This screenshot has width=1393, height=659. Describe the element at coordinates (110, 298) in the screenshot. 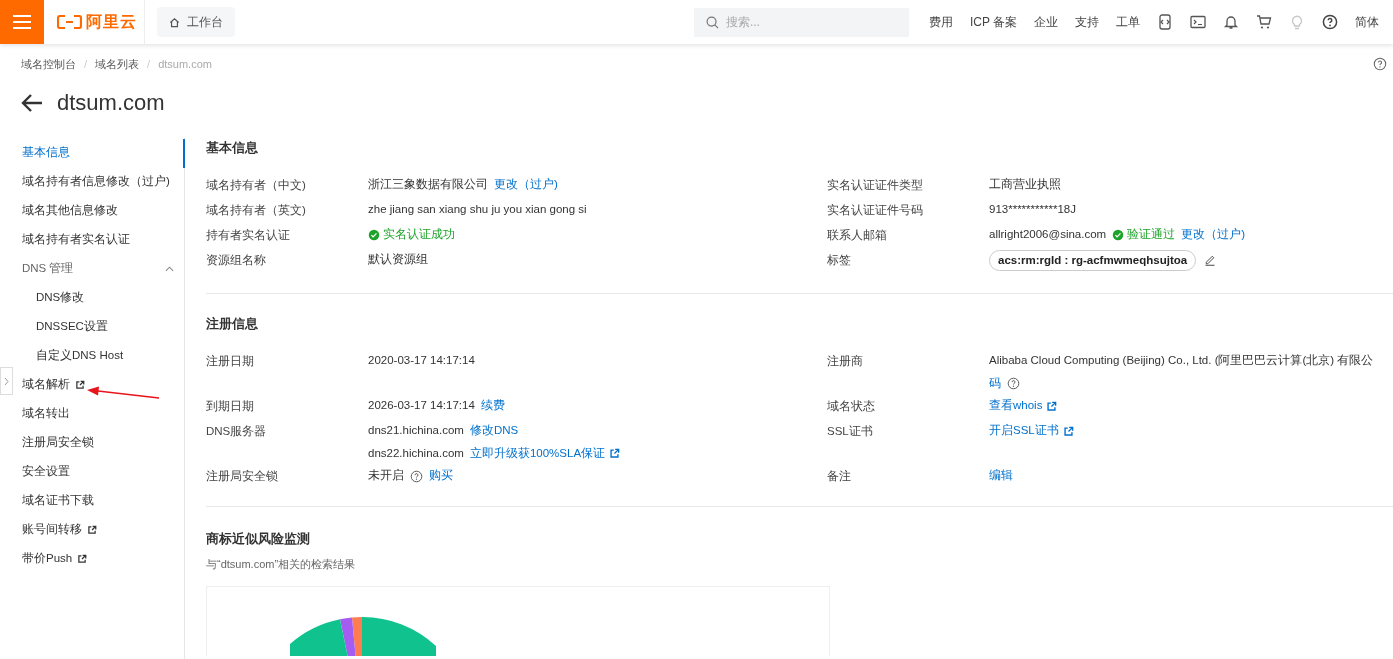

I see `sidebar-item: DNS修改` at that location.